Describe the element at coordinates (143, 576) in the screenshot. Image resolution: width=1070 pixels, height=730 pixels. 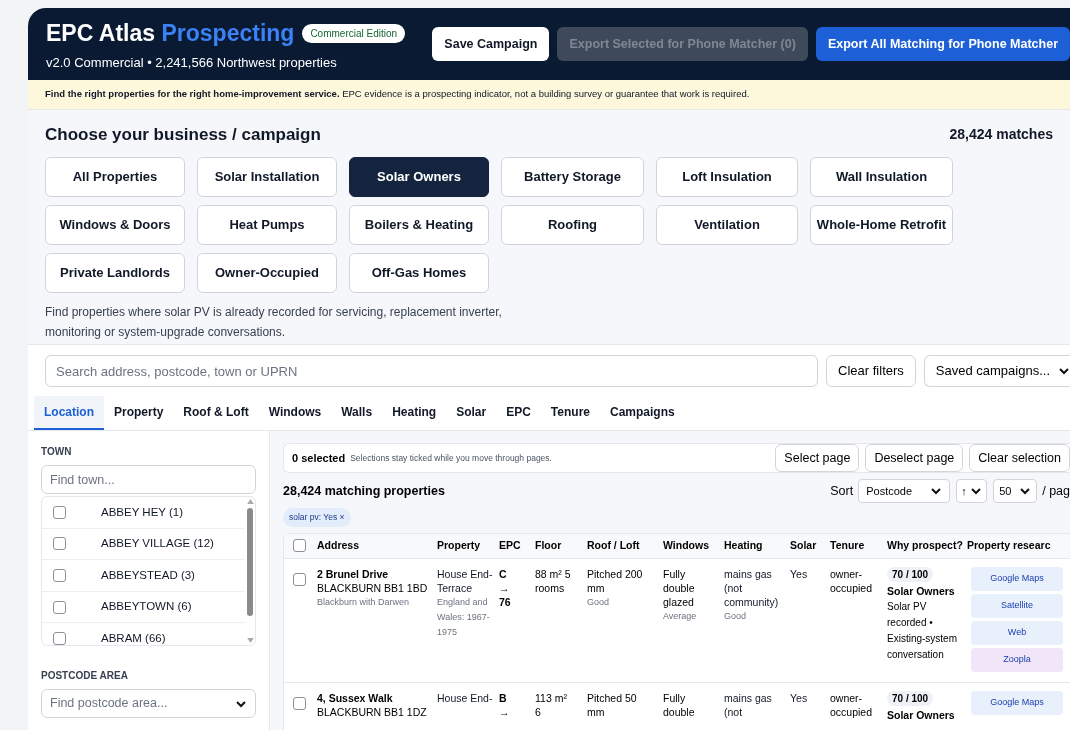
I see `town-option: ABBEYSTEAD (3)` at that location.